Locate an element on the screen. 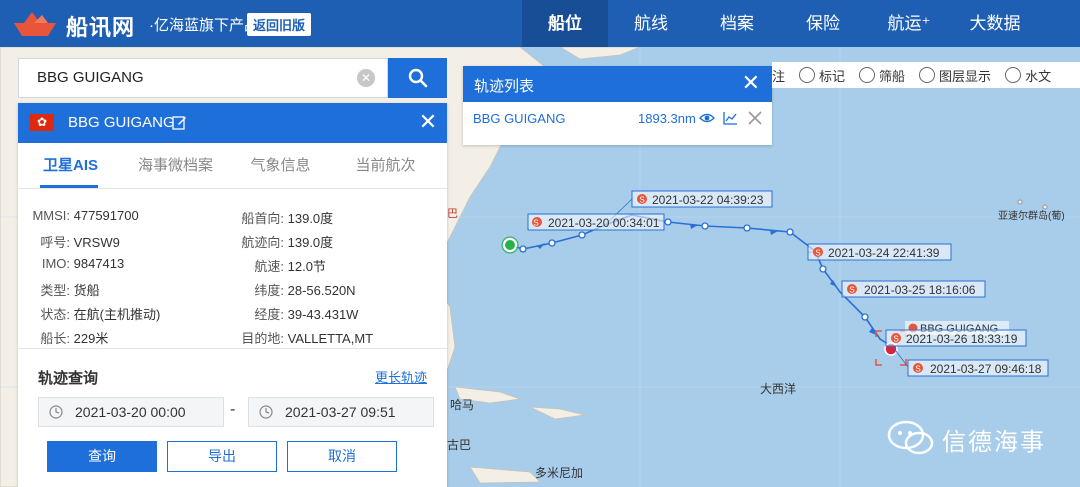 This screenshot has height=487, width=1080. search-button is located at coordinates (417, 78).